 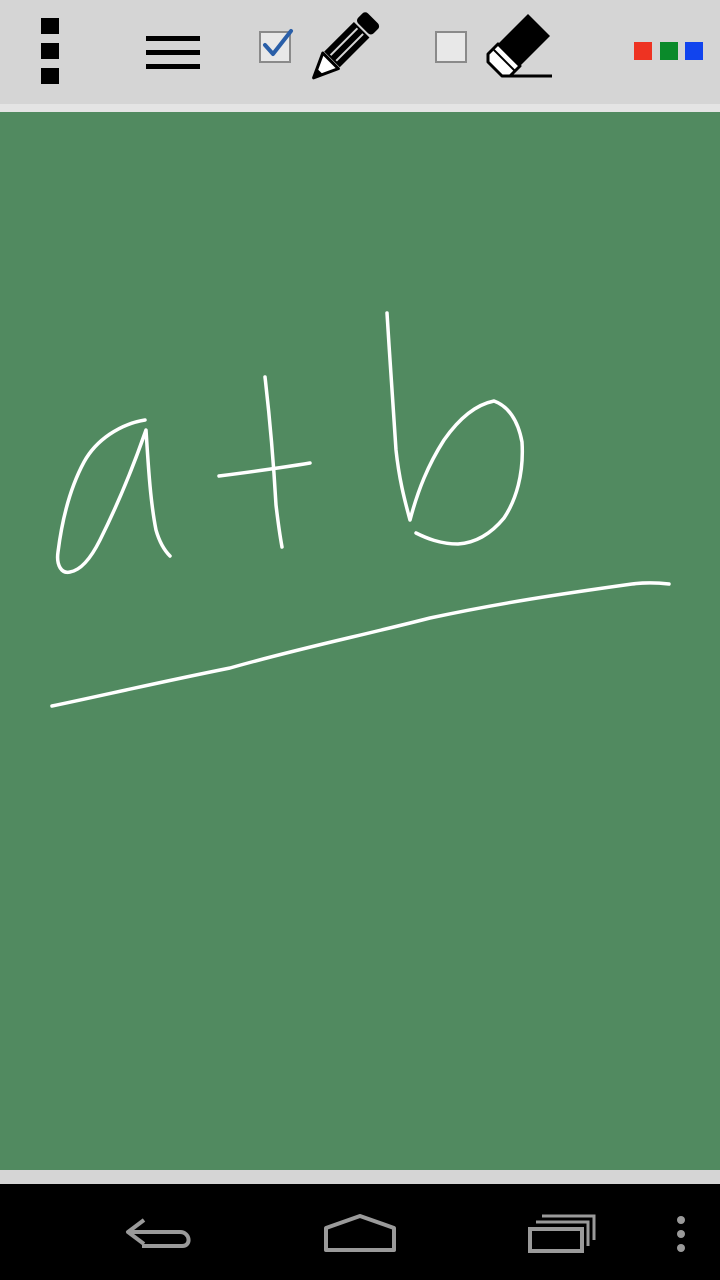 I want to click on color-swatch-blue, so click(x=694, y=51).